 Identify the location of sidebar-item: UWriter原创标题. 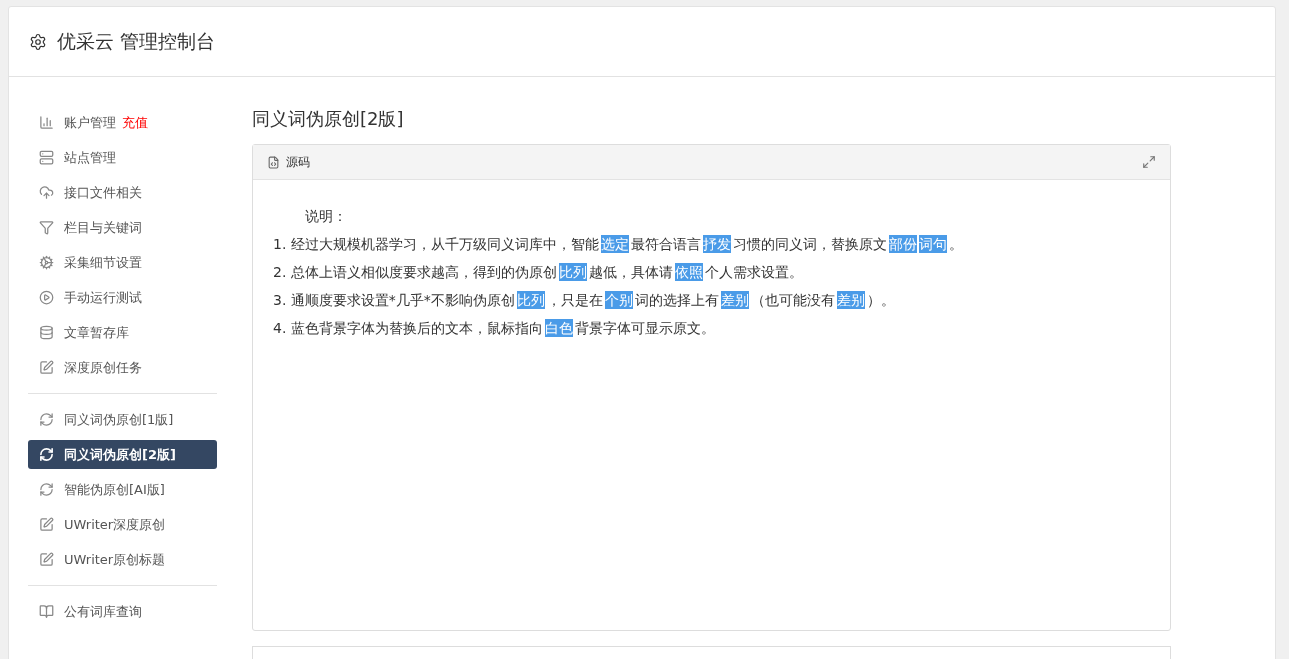
(122, 559).